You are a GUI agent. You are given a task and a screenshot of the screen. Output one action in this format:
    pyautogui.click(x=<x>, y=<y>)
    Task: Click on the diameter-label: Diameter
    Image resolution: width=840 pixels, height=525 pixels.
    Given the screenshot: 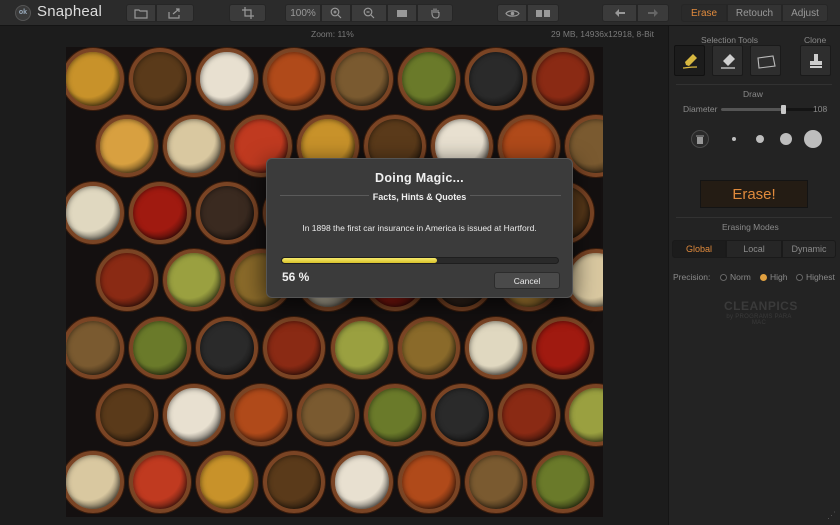 What is the action you would take?
    pyautogui.click(x=700, y=109)
    